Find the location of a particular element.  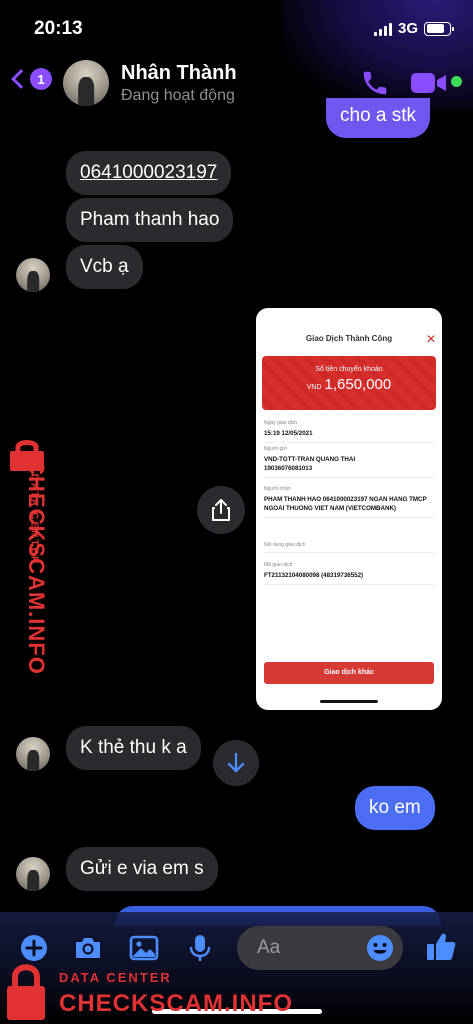

receipt-home-indicator is located at coordinates (349, 701).